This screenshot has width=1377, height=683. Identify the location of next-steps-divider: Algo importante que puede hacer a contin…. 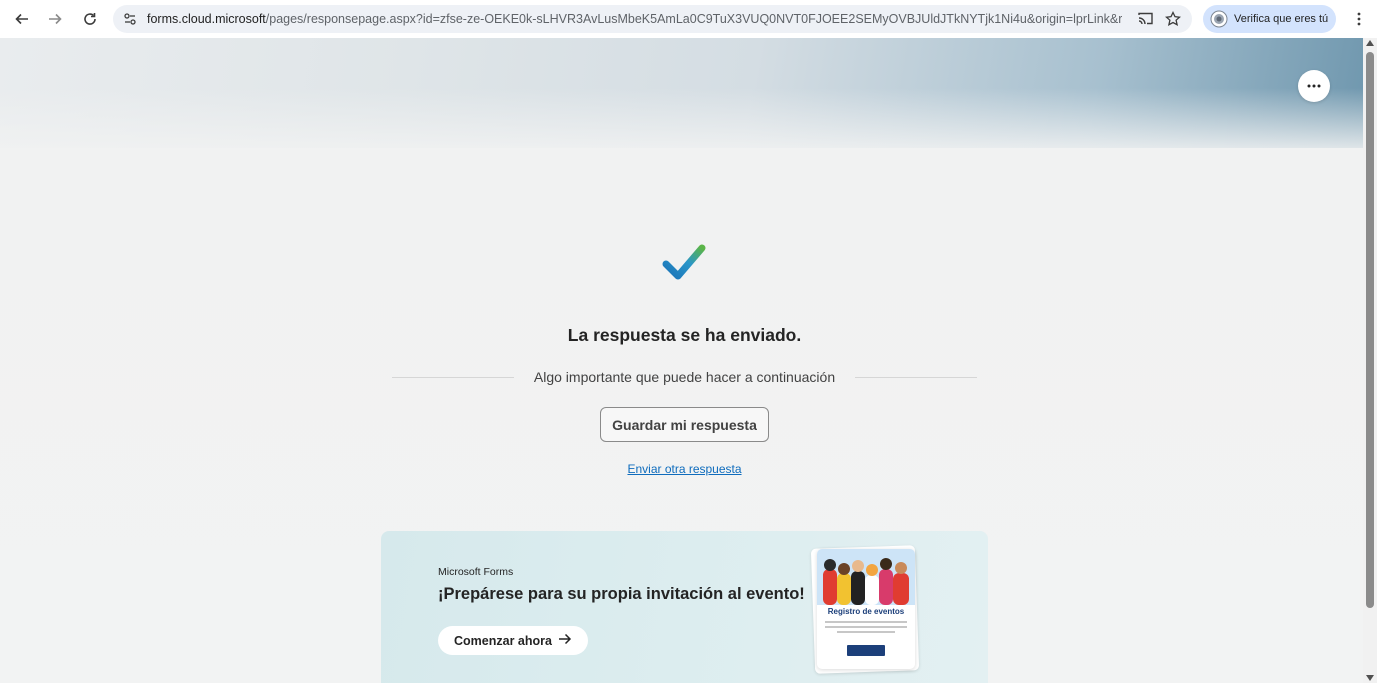
(684, 377).